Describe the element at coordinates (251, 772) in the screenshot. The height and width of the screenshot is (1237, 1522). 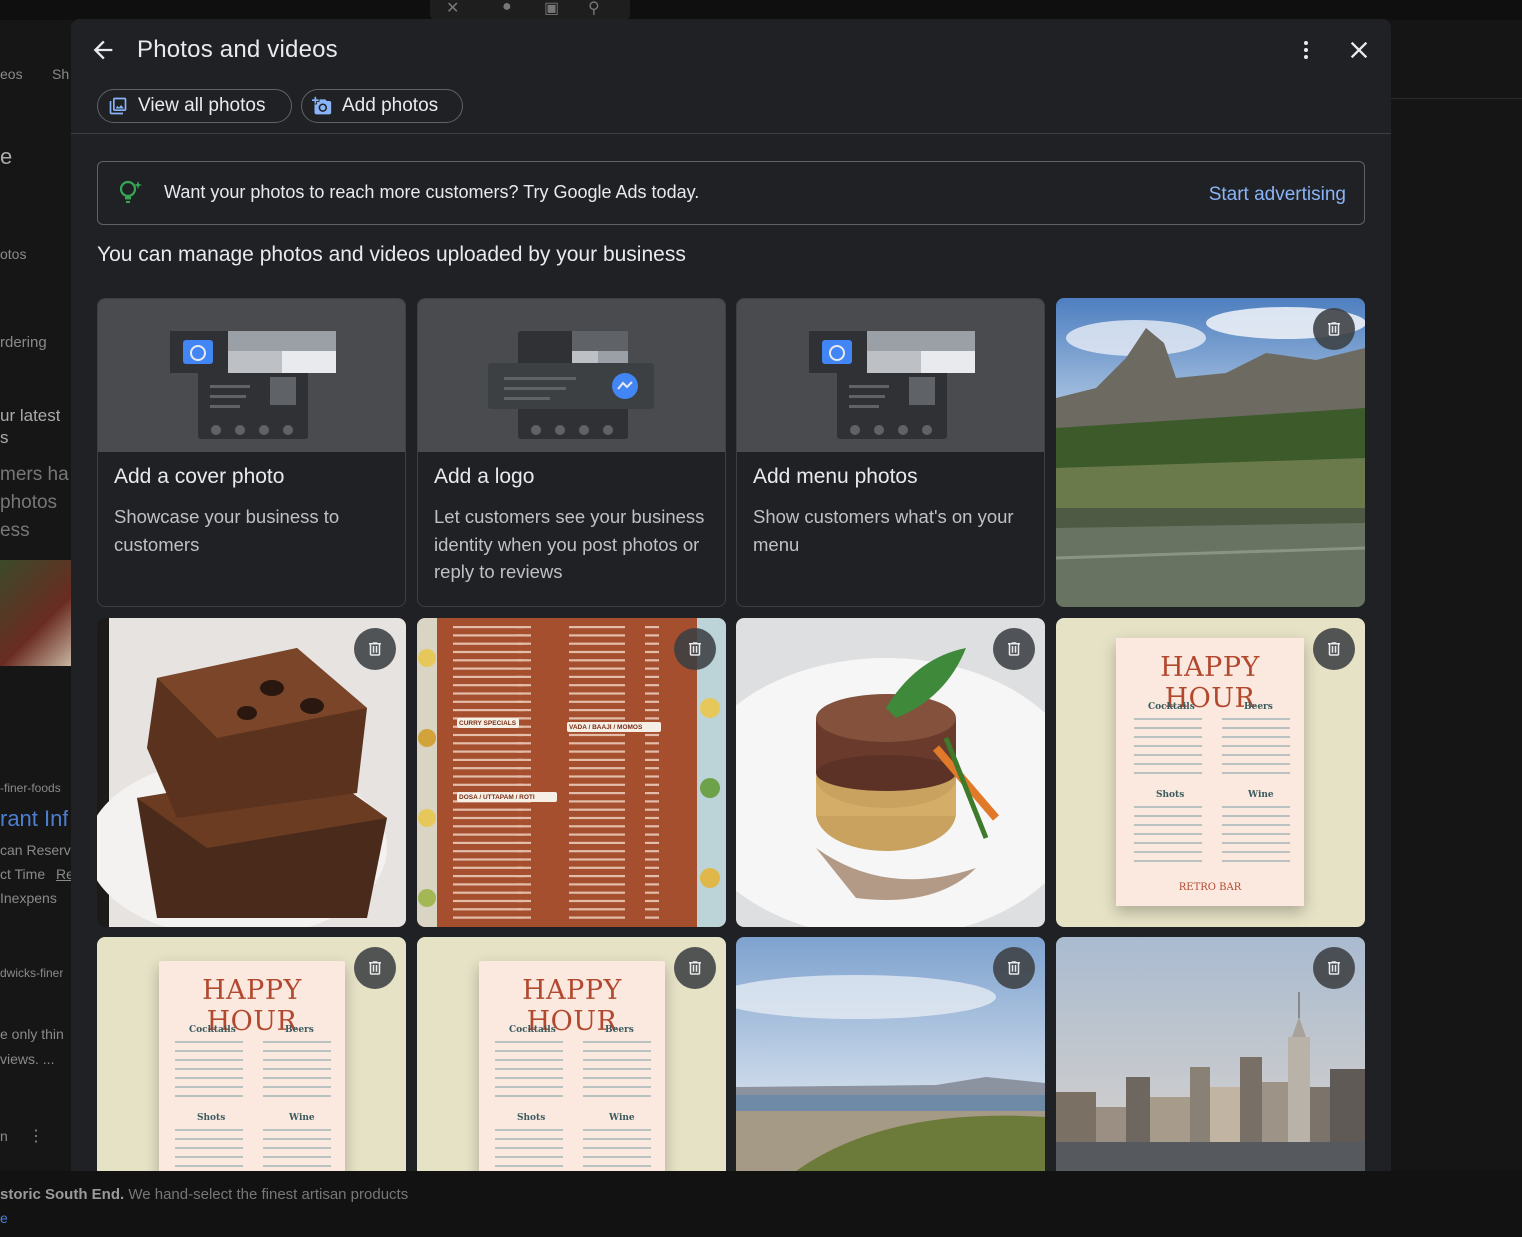
I see `brownie-photo` at that location.